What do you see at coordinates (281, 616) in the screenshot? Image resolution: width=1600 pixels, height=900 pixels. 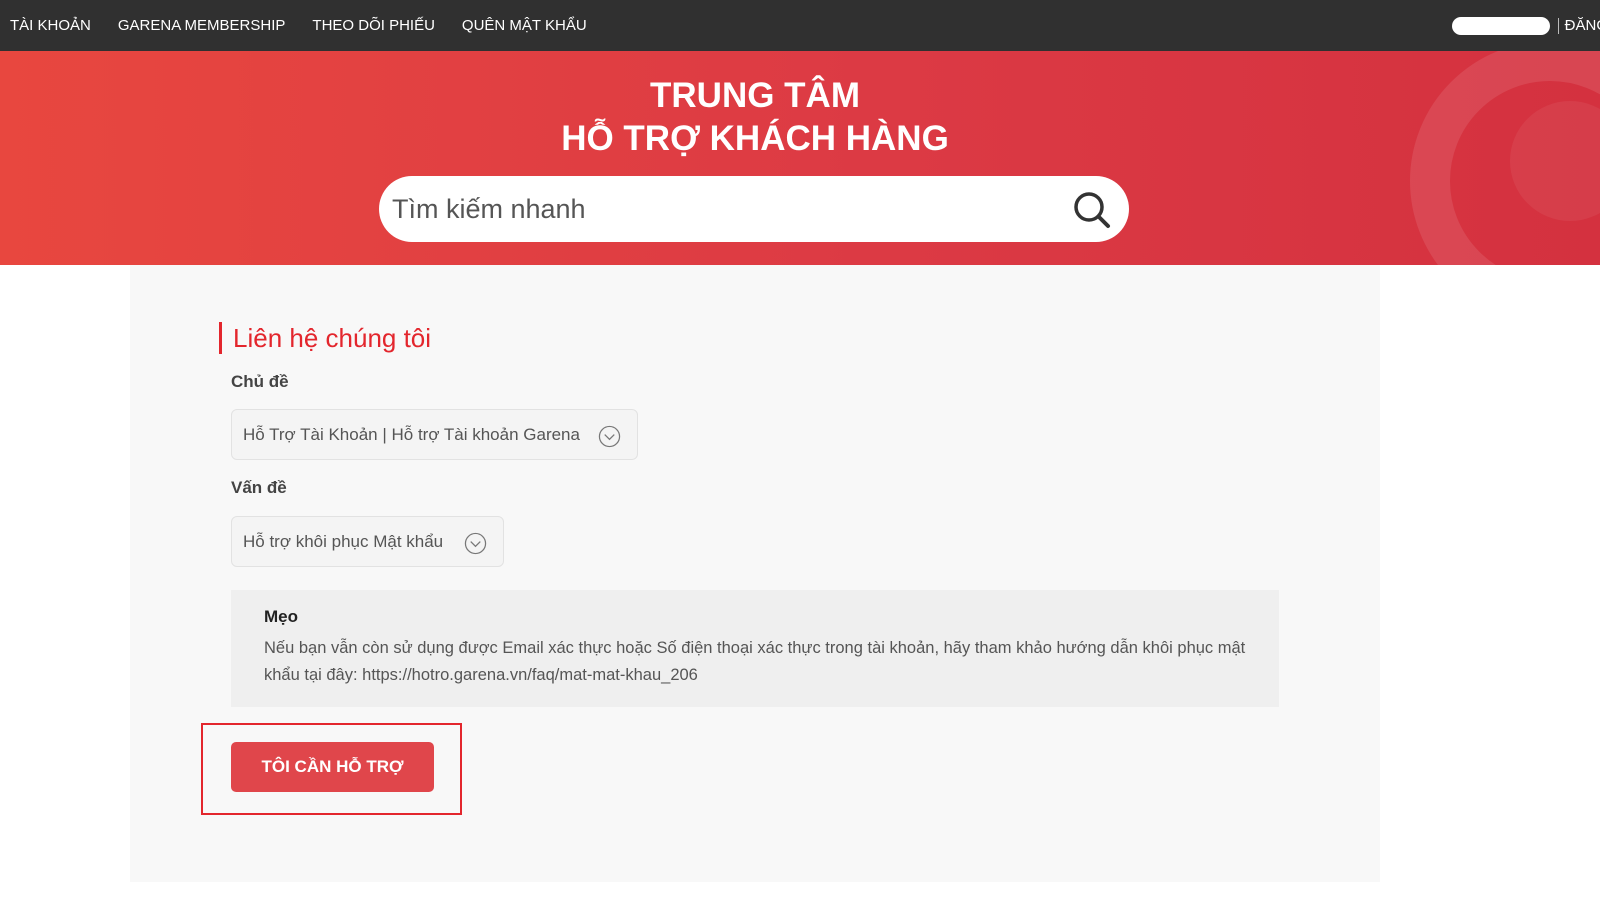 I see `tip-title: Mẹo` at bounding box center [281, 616].